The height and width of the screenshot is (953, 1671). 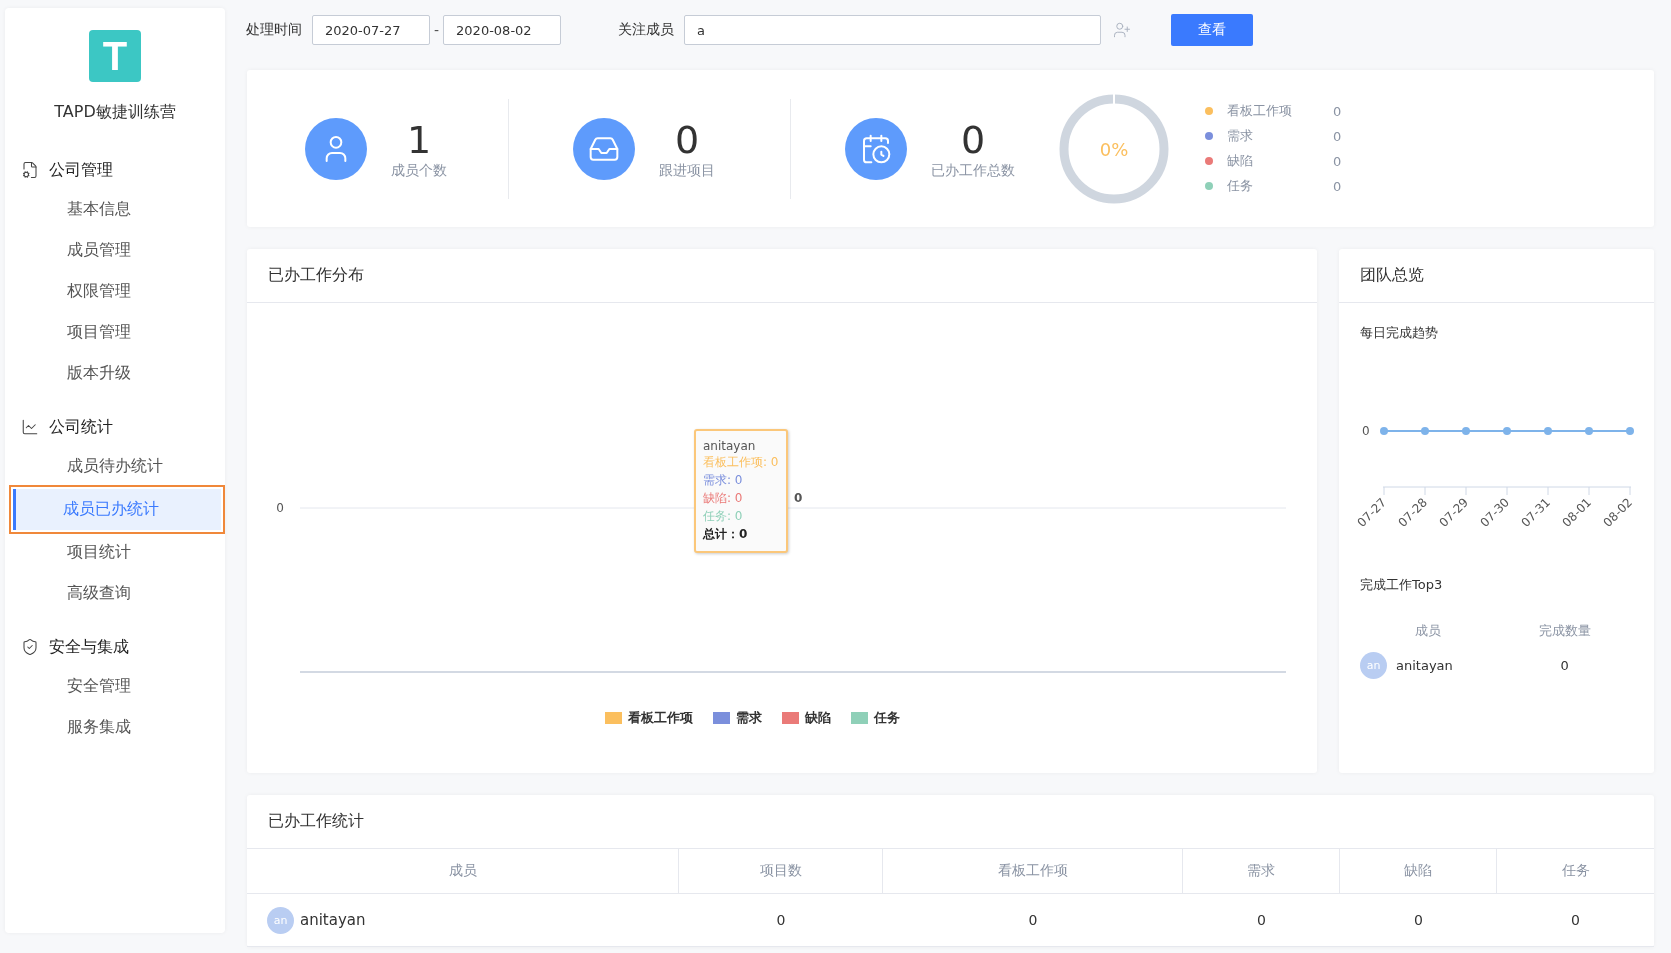 What do you see at coordinates (30, 427) in the screenshot?
I see `line-chart-icon` at bounding box center [30, 427].